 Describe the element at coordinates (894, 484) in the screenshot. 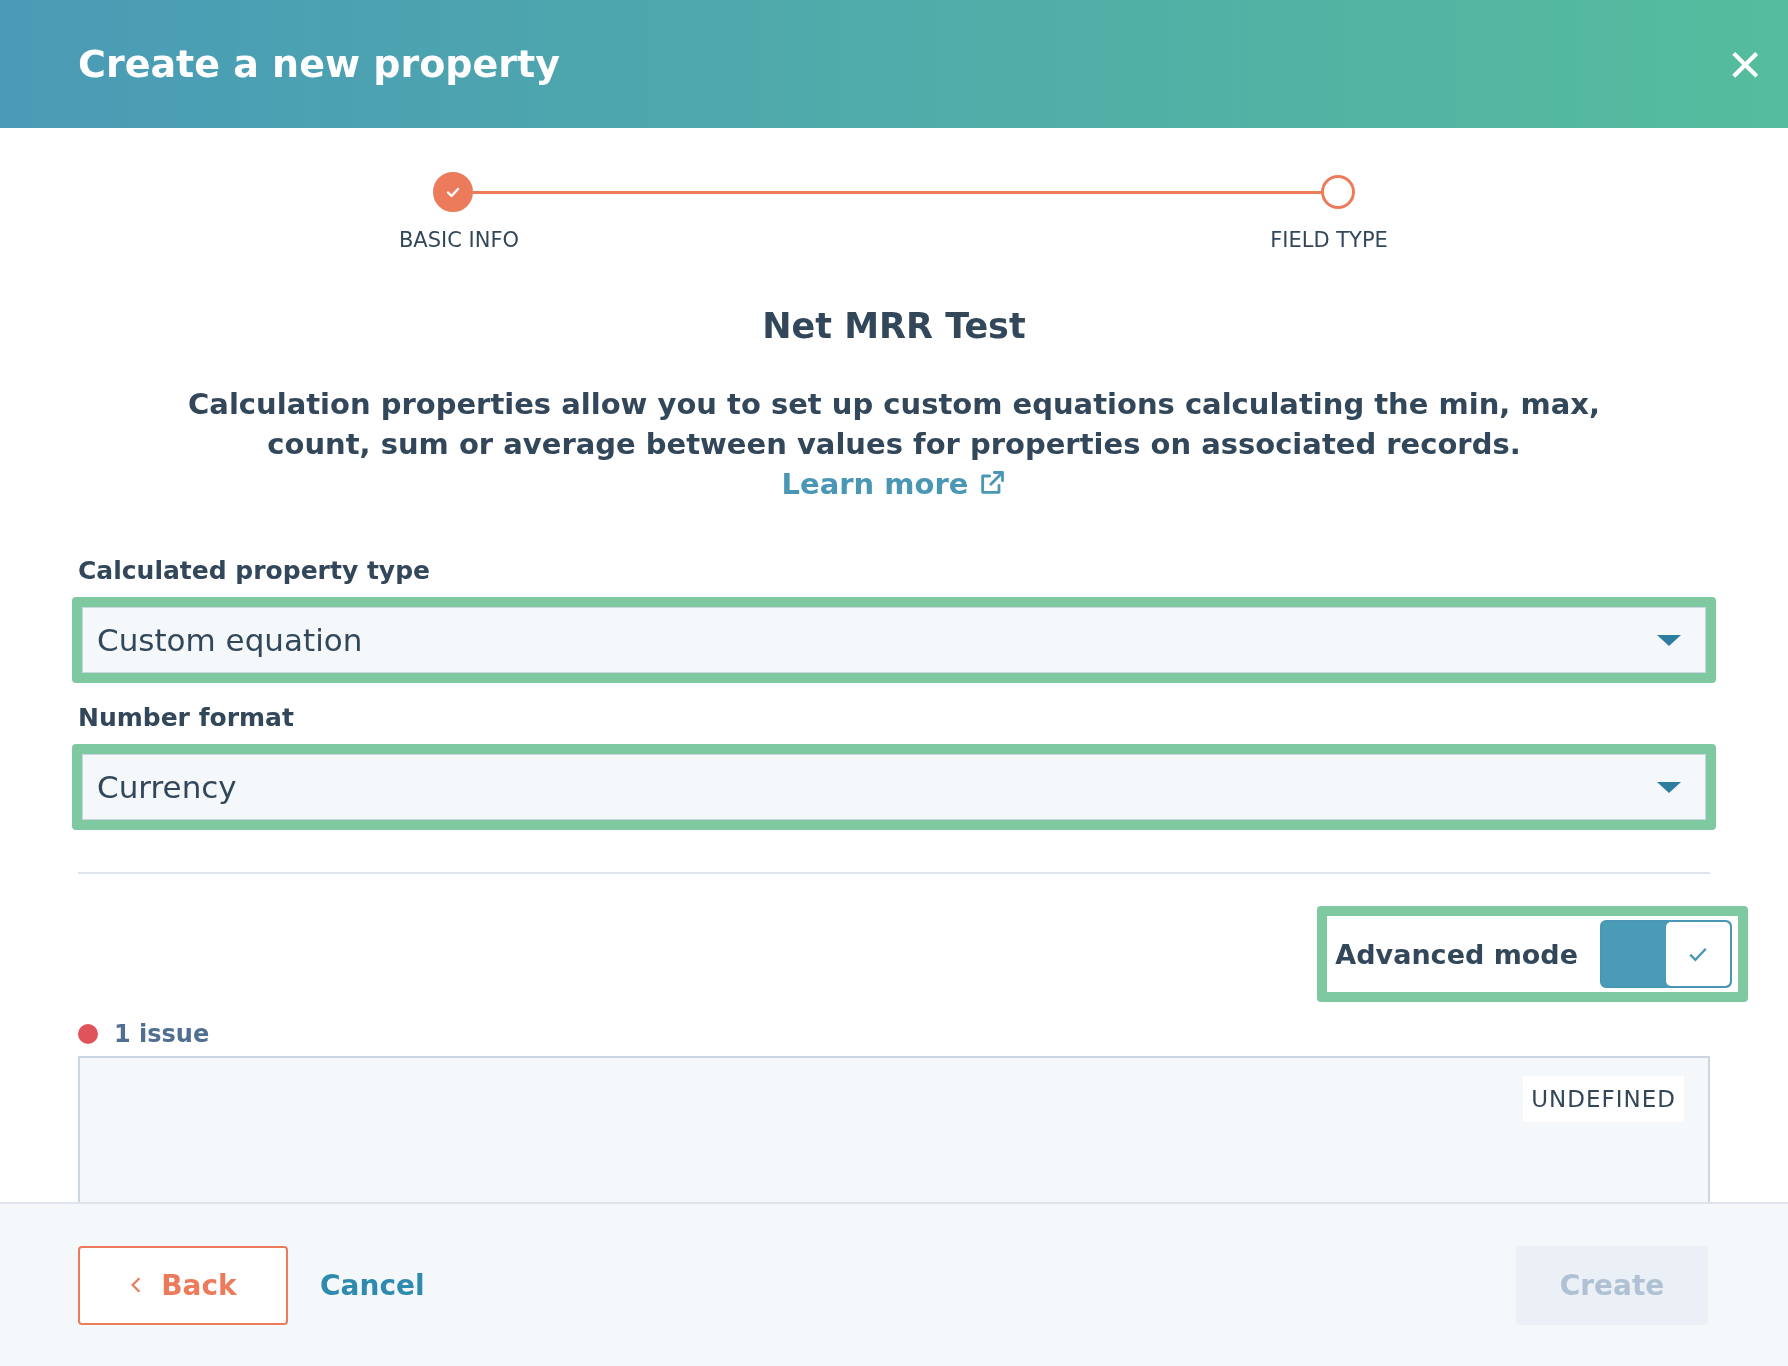

I see `learn-more-link: Learn more` at that location.